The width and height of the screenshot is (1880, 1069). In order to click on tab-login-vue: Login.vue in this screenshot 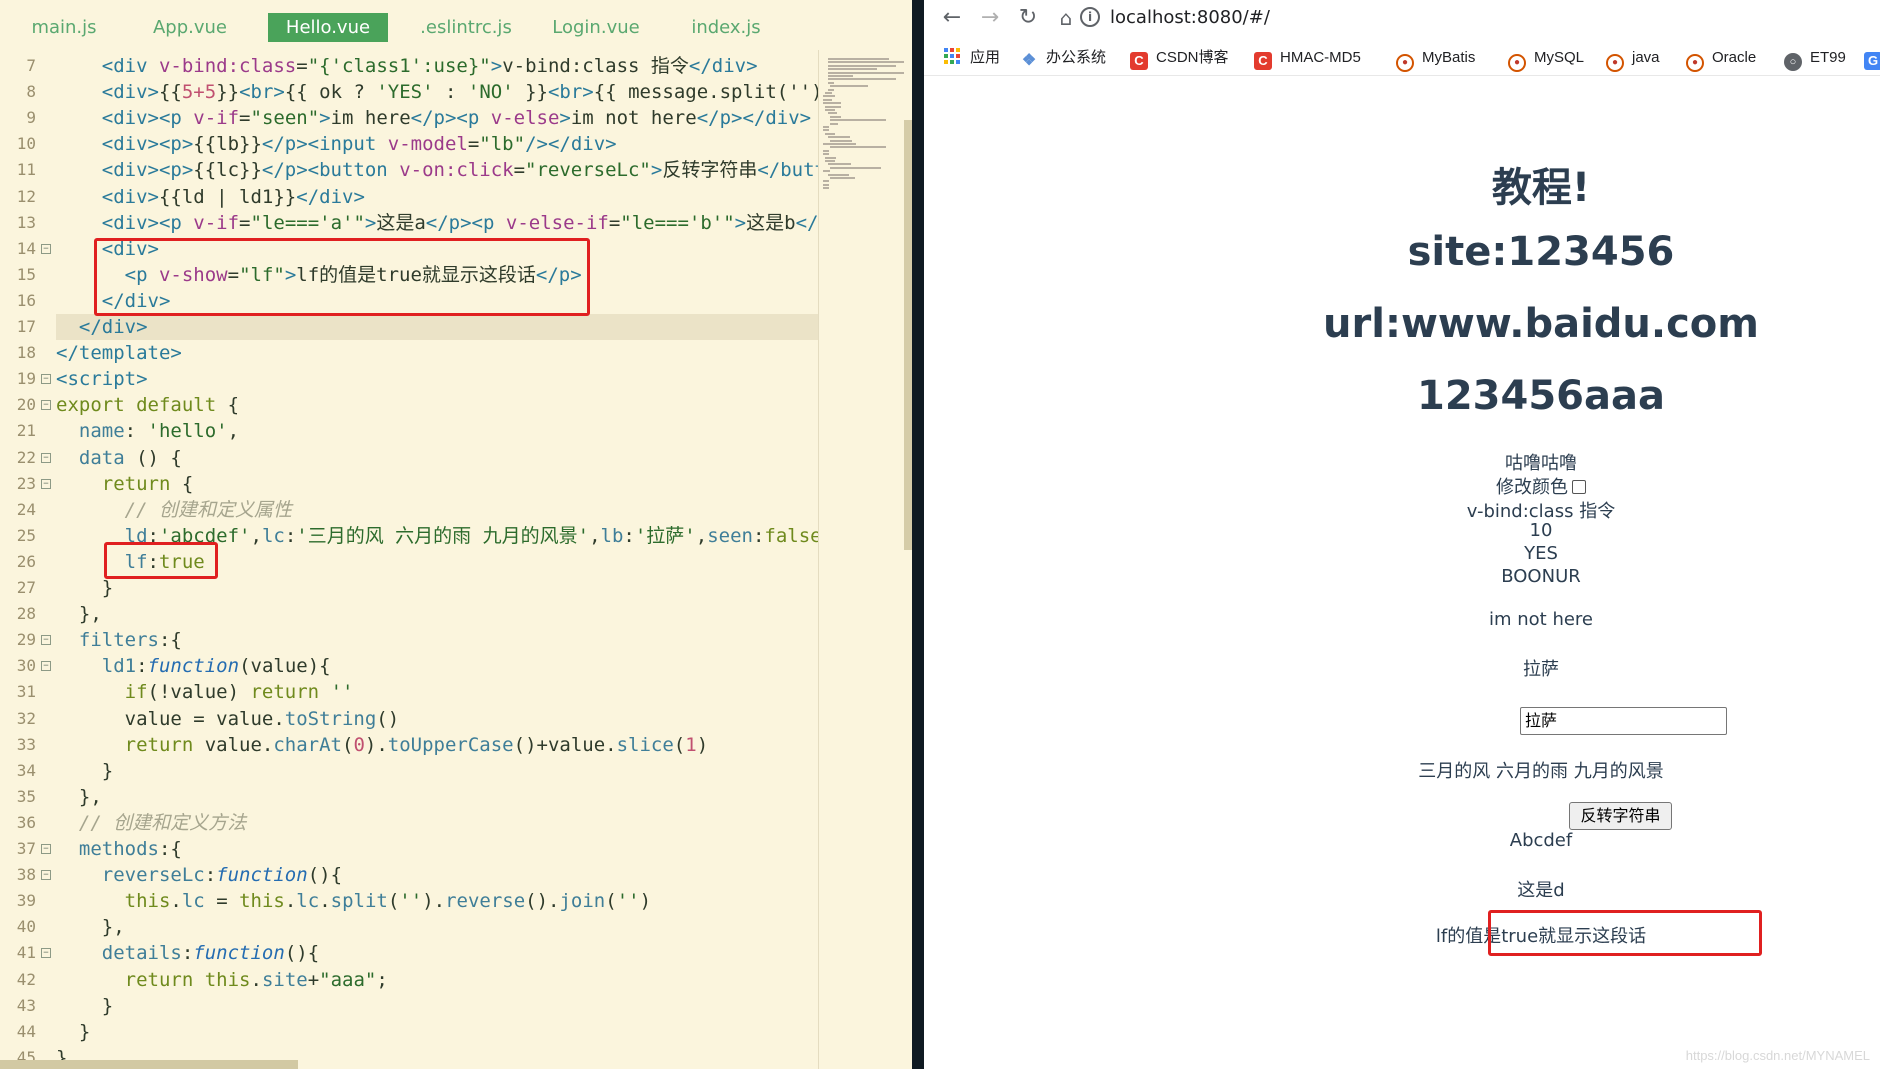, I will do `click(596, 27)`.